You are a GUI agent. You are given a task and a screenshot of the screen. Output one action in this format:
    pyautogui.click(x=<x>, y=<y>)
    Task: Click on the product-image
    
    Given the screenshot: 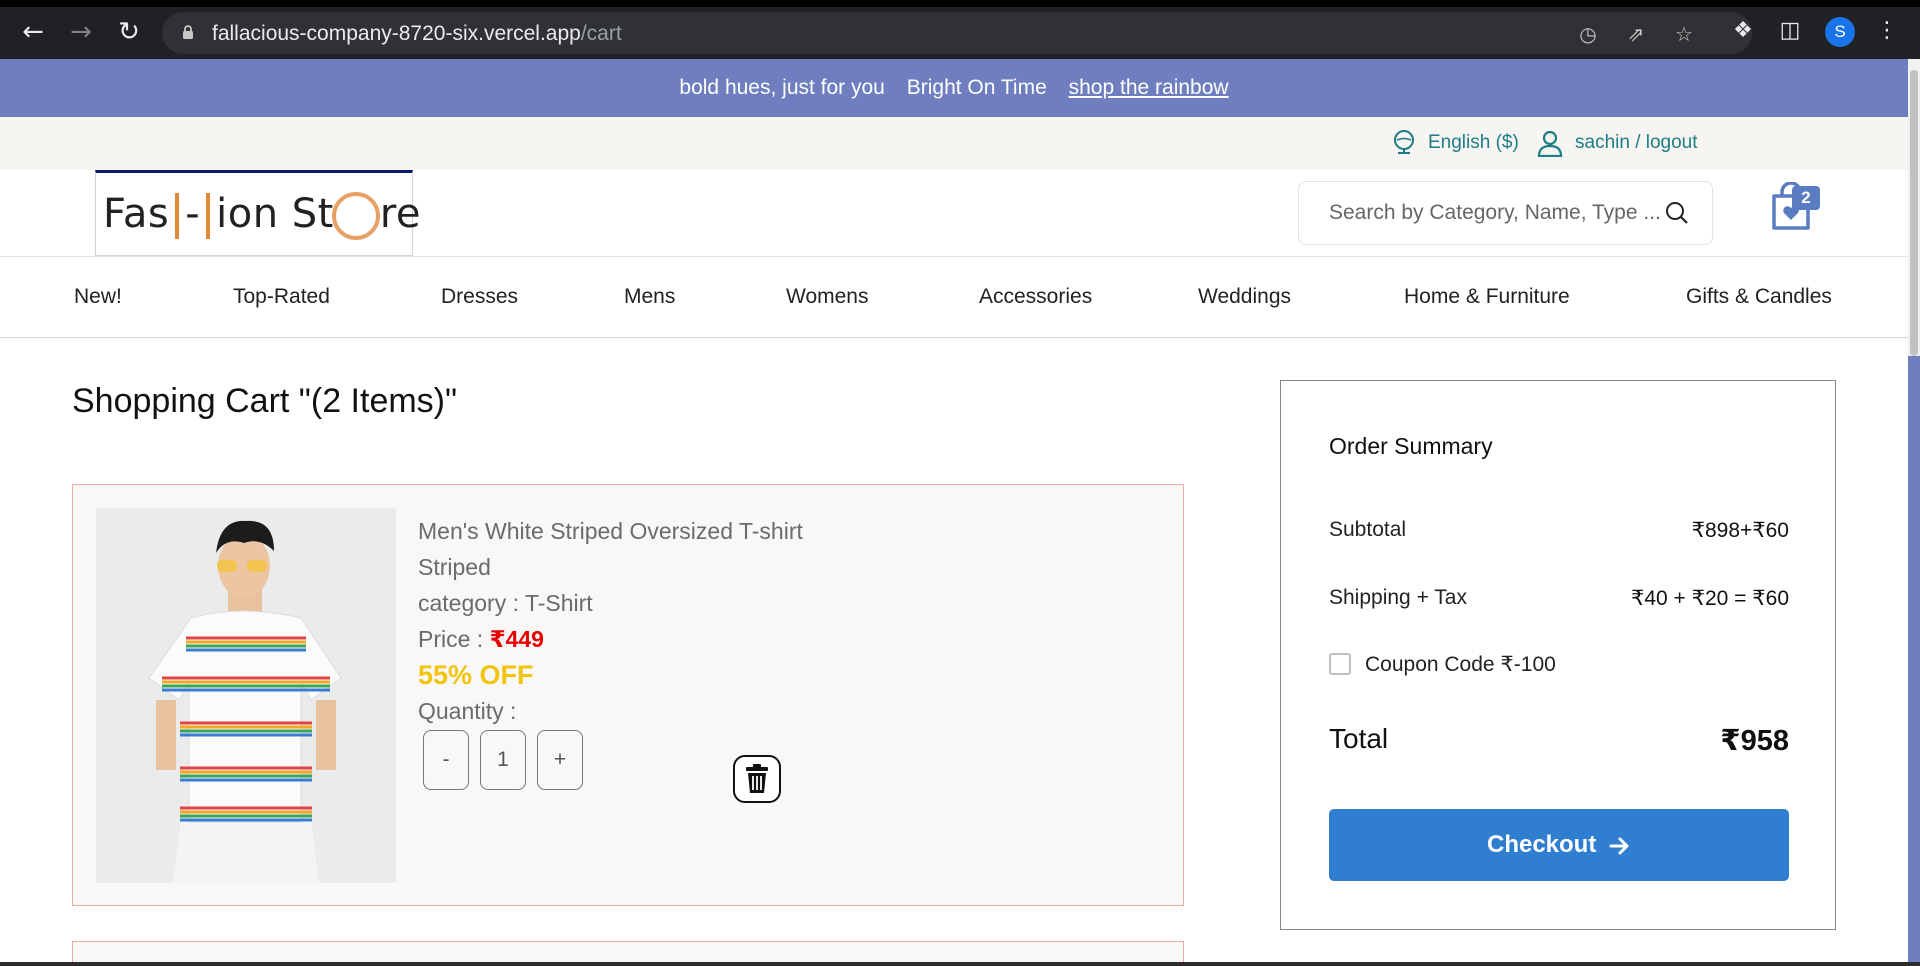 What is the action you would take?
    pyautogui.click(x=246, y=695)
    